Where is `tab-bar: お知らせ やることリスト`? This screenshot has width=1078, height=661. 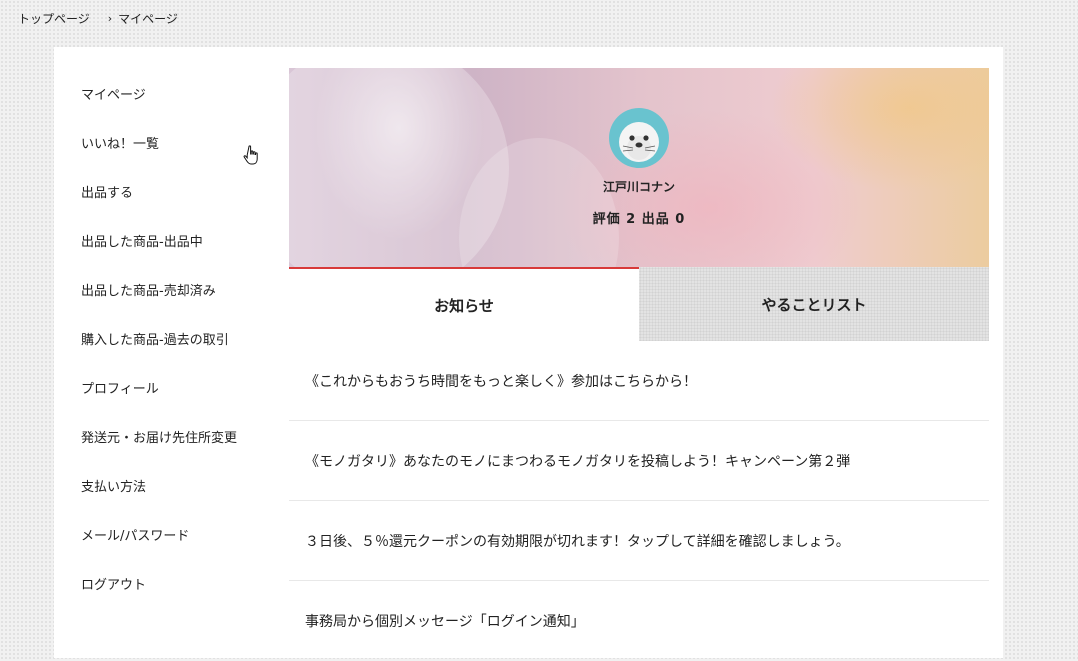
tab-bar: お知らせ やることリスト is located at coordinates (639, 304).